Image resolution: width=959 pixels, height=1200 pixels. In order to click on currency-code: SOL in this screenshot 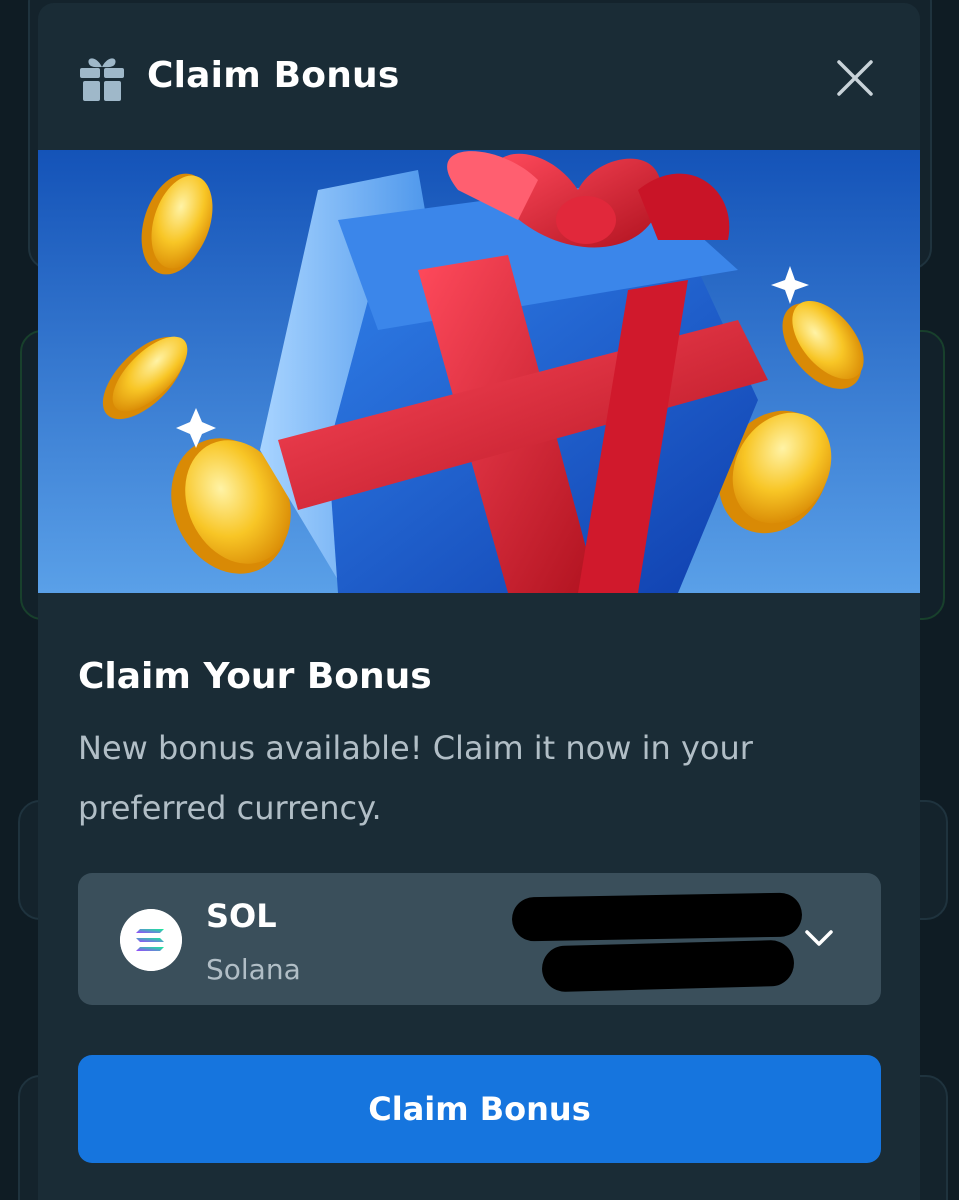, I will do `click(241, 916)`.